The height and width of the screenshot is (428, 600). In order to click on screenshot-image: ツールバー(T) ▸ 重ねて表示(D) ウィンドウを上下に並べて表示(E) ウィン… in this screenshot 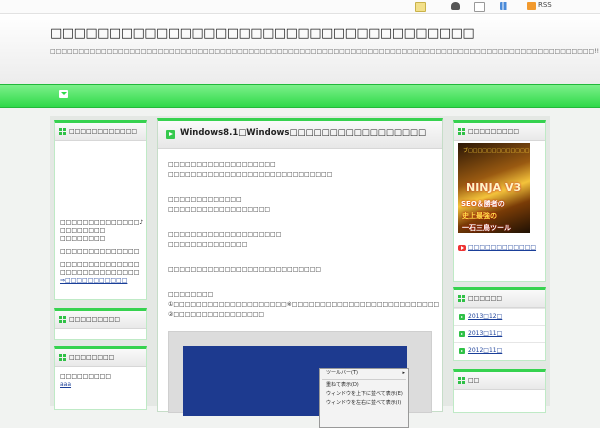, I will do `click(300, 379)`.